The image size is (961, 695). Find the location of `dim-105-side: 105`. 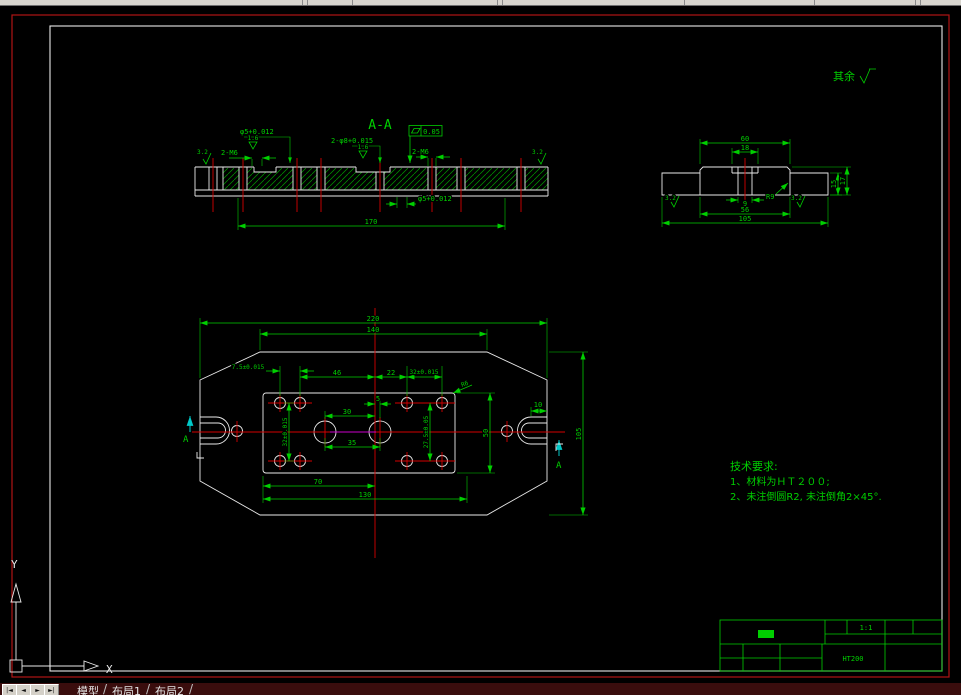

dim-105-side: 105 is located at coordinates (745, 219).